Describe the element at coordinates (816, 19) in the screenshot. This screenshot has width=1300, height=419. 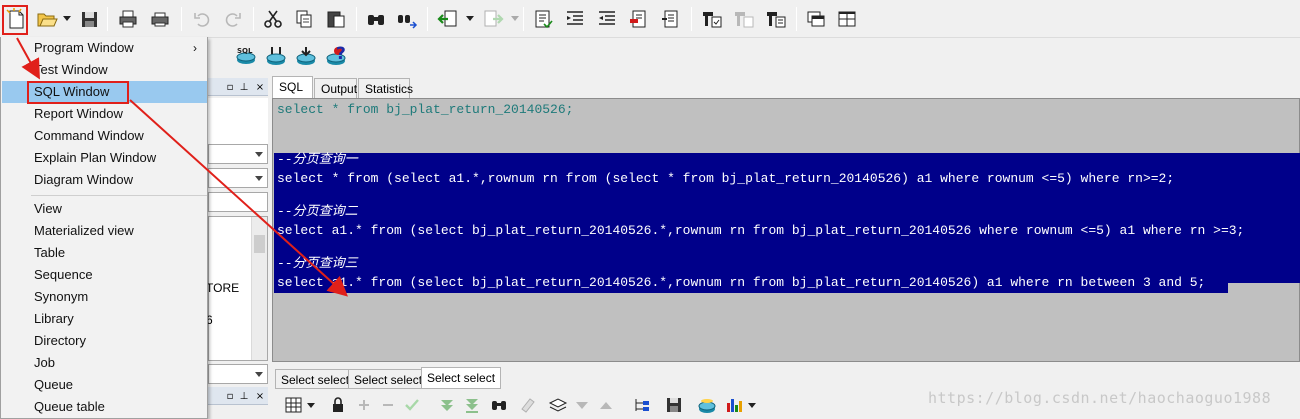
I see `windows-icon` at that location.